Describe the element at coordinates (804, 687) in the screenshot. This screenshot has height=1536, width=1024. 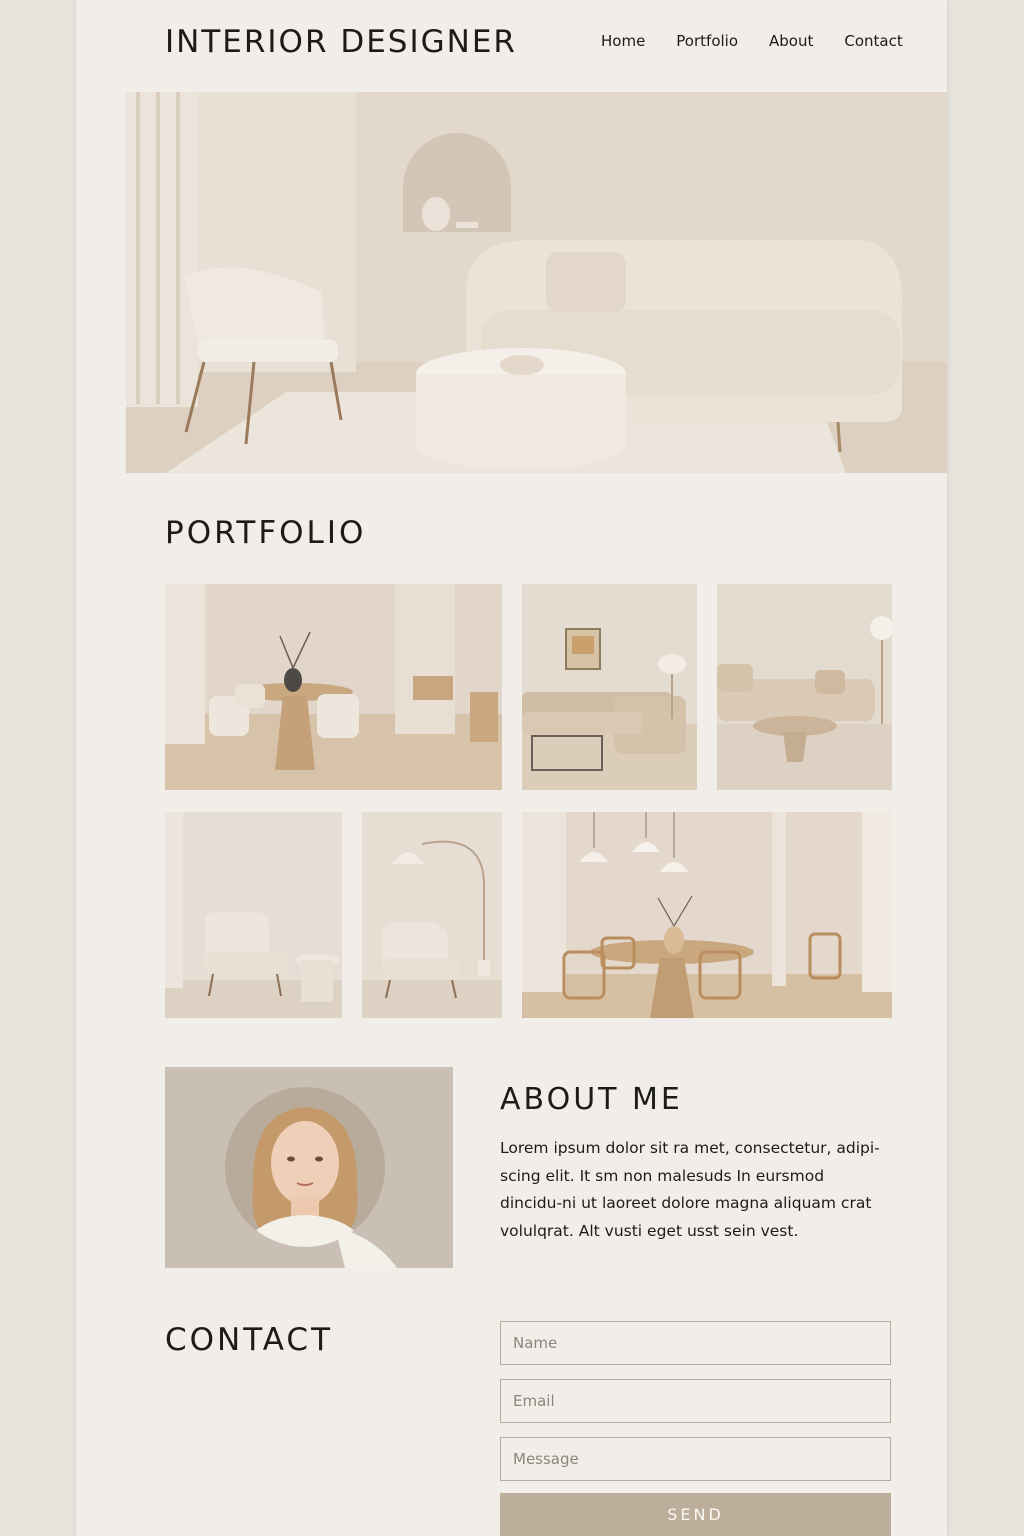
I see `portfolio-image-living` at that location.